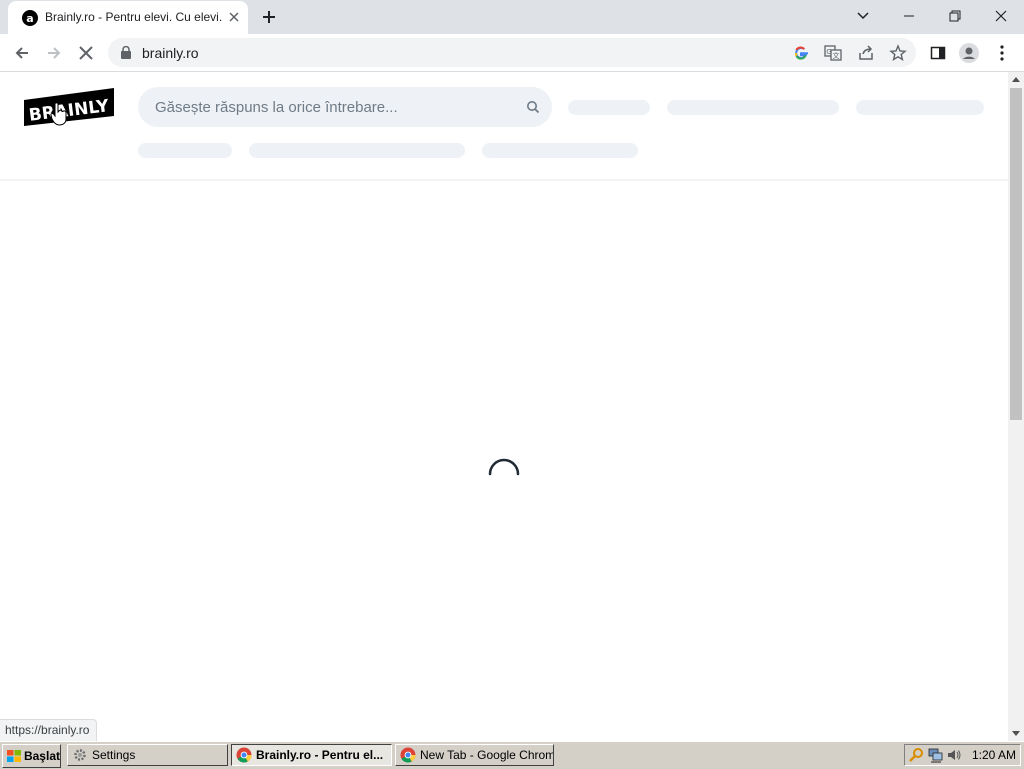 The image size is (1024, 769). I want to click on close-tab-icon, so click(234, 17).